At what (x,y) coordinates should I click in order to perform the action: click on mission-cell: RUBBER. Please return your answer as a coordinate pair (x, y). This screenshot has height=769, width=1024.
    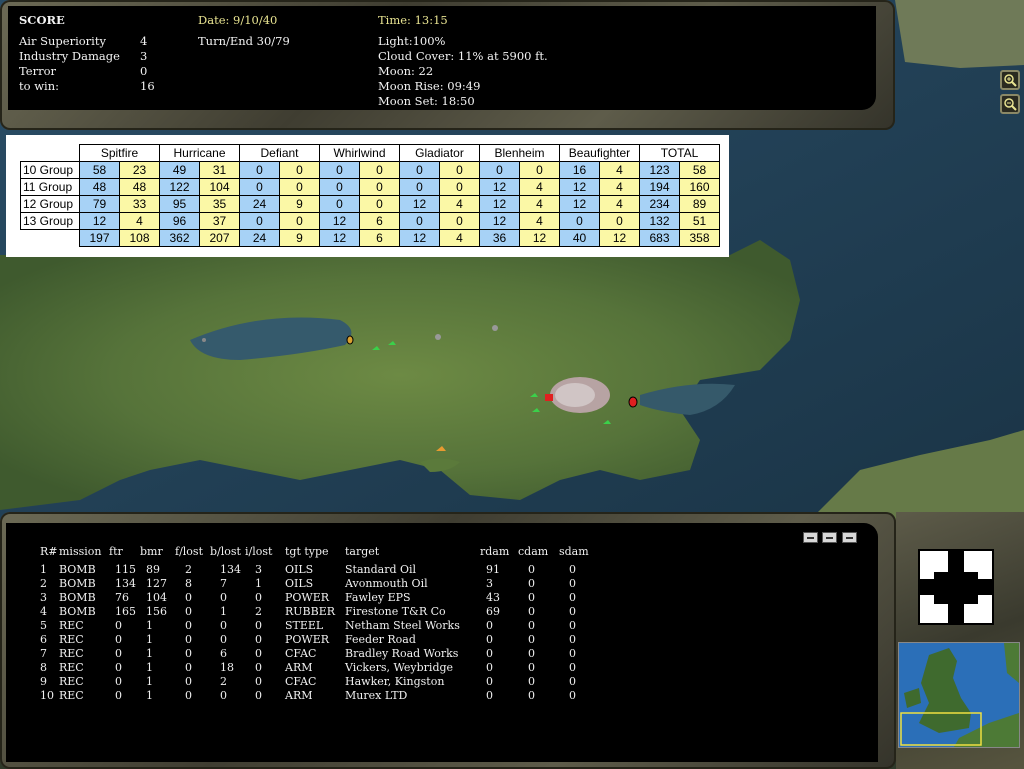
    Looking at the image, I should click on (310, 611).